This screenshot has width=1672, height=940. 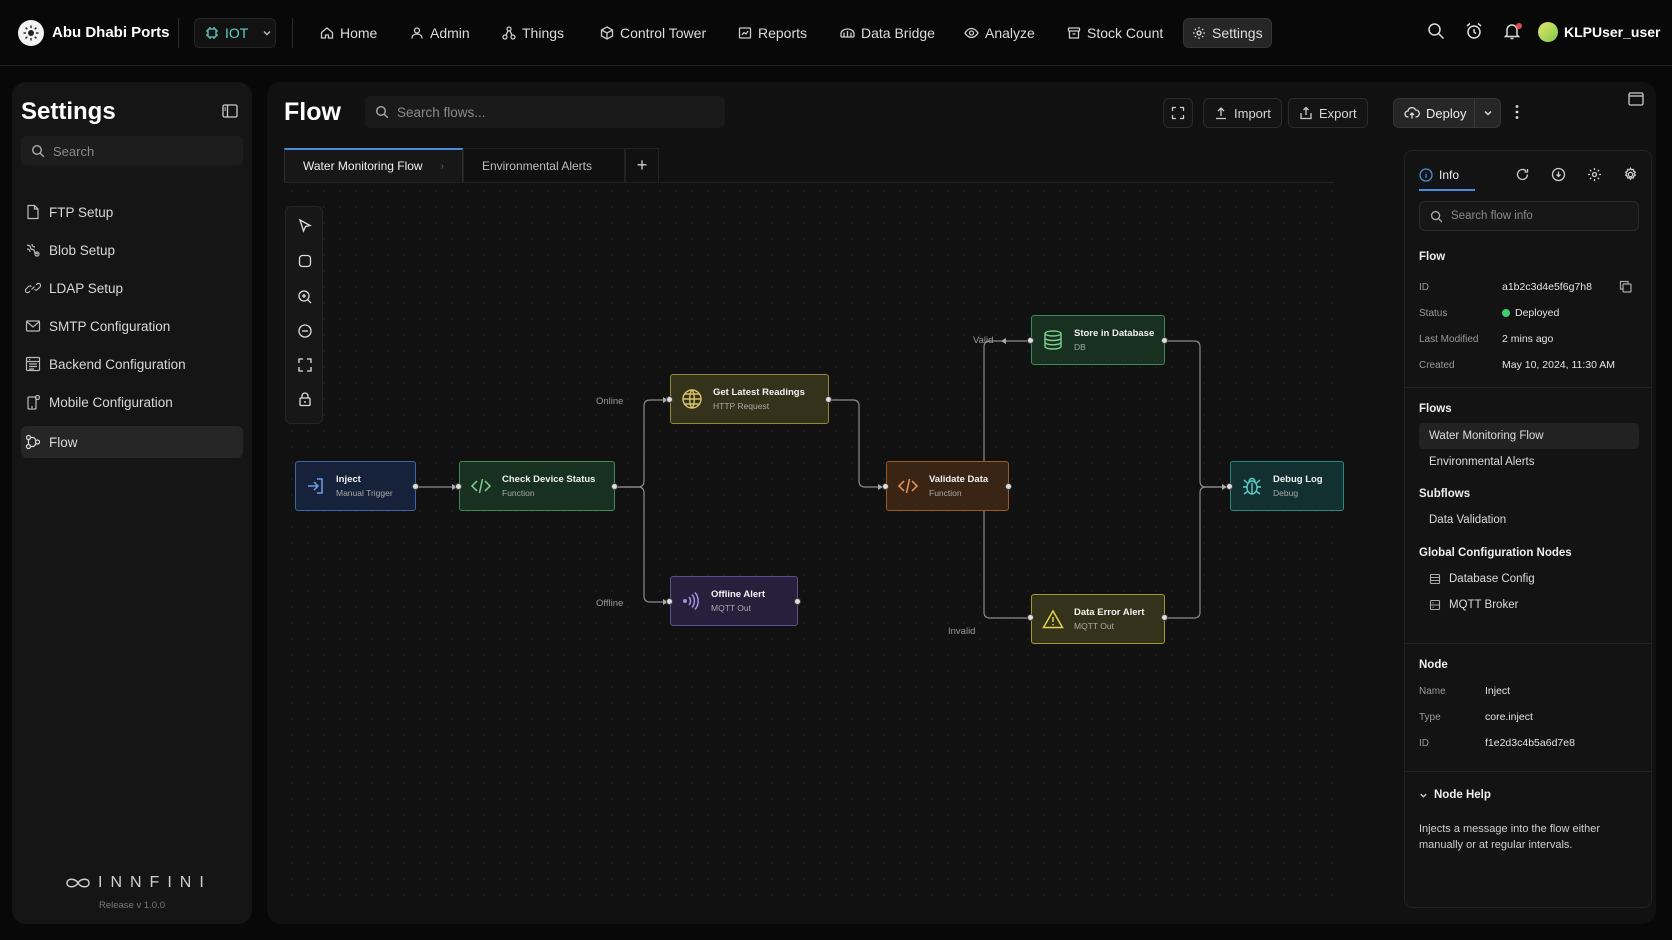 I want to click on wire-check-readings, so click(x=642, y=443).